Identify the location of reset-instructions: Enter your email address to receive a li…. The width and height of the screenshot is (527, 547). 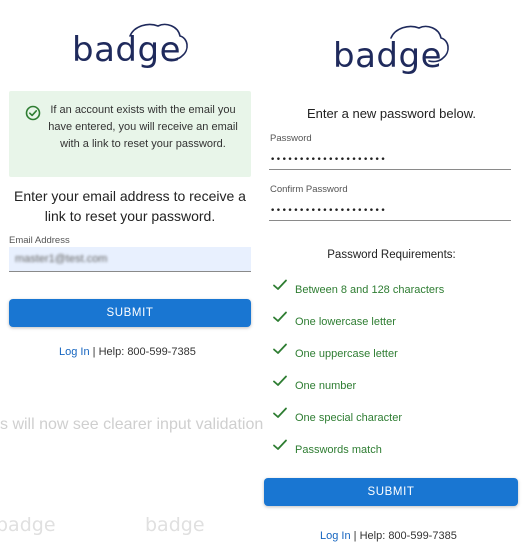
(130, 206).